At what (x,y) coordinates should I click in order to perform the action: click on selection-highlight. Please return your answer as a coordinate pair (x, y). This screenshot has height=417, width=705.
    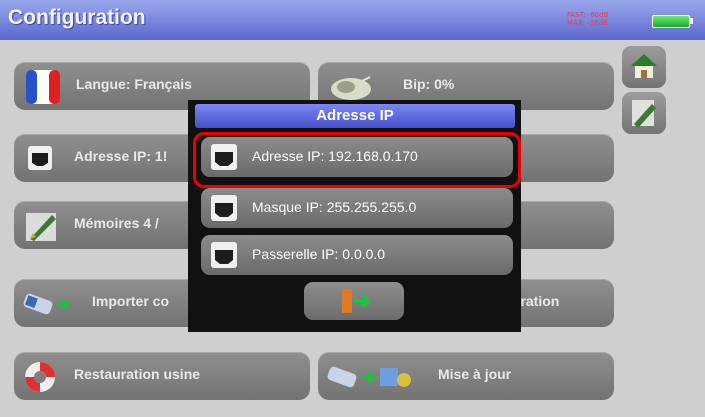
    Looking at the image, I should click on (357, 160).